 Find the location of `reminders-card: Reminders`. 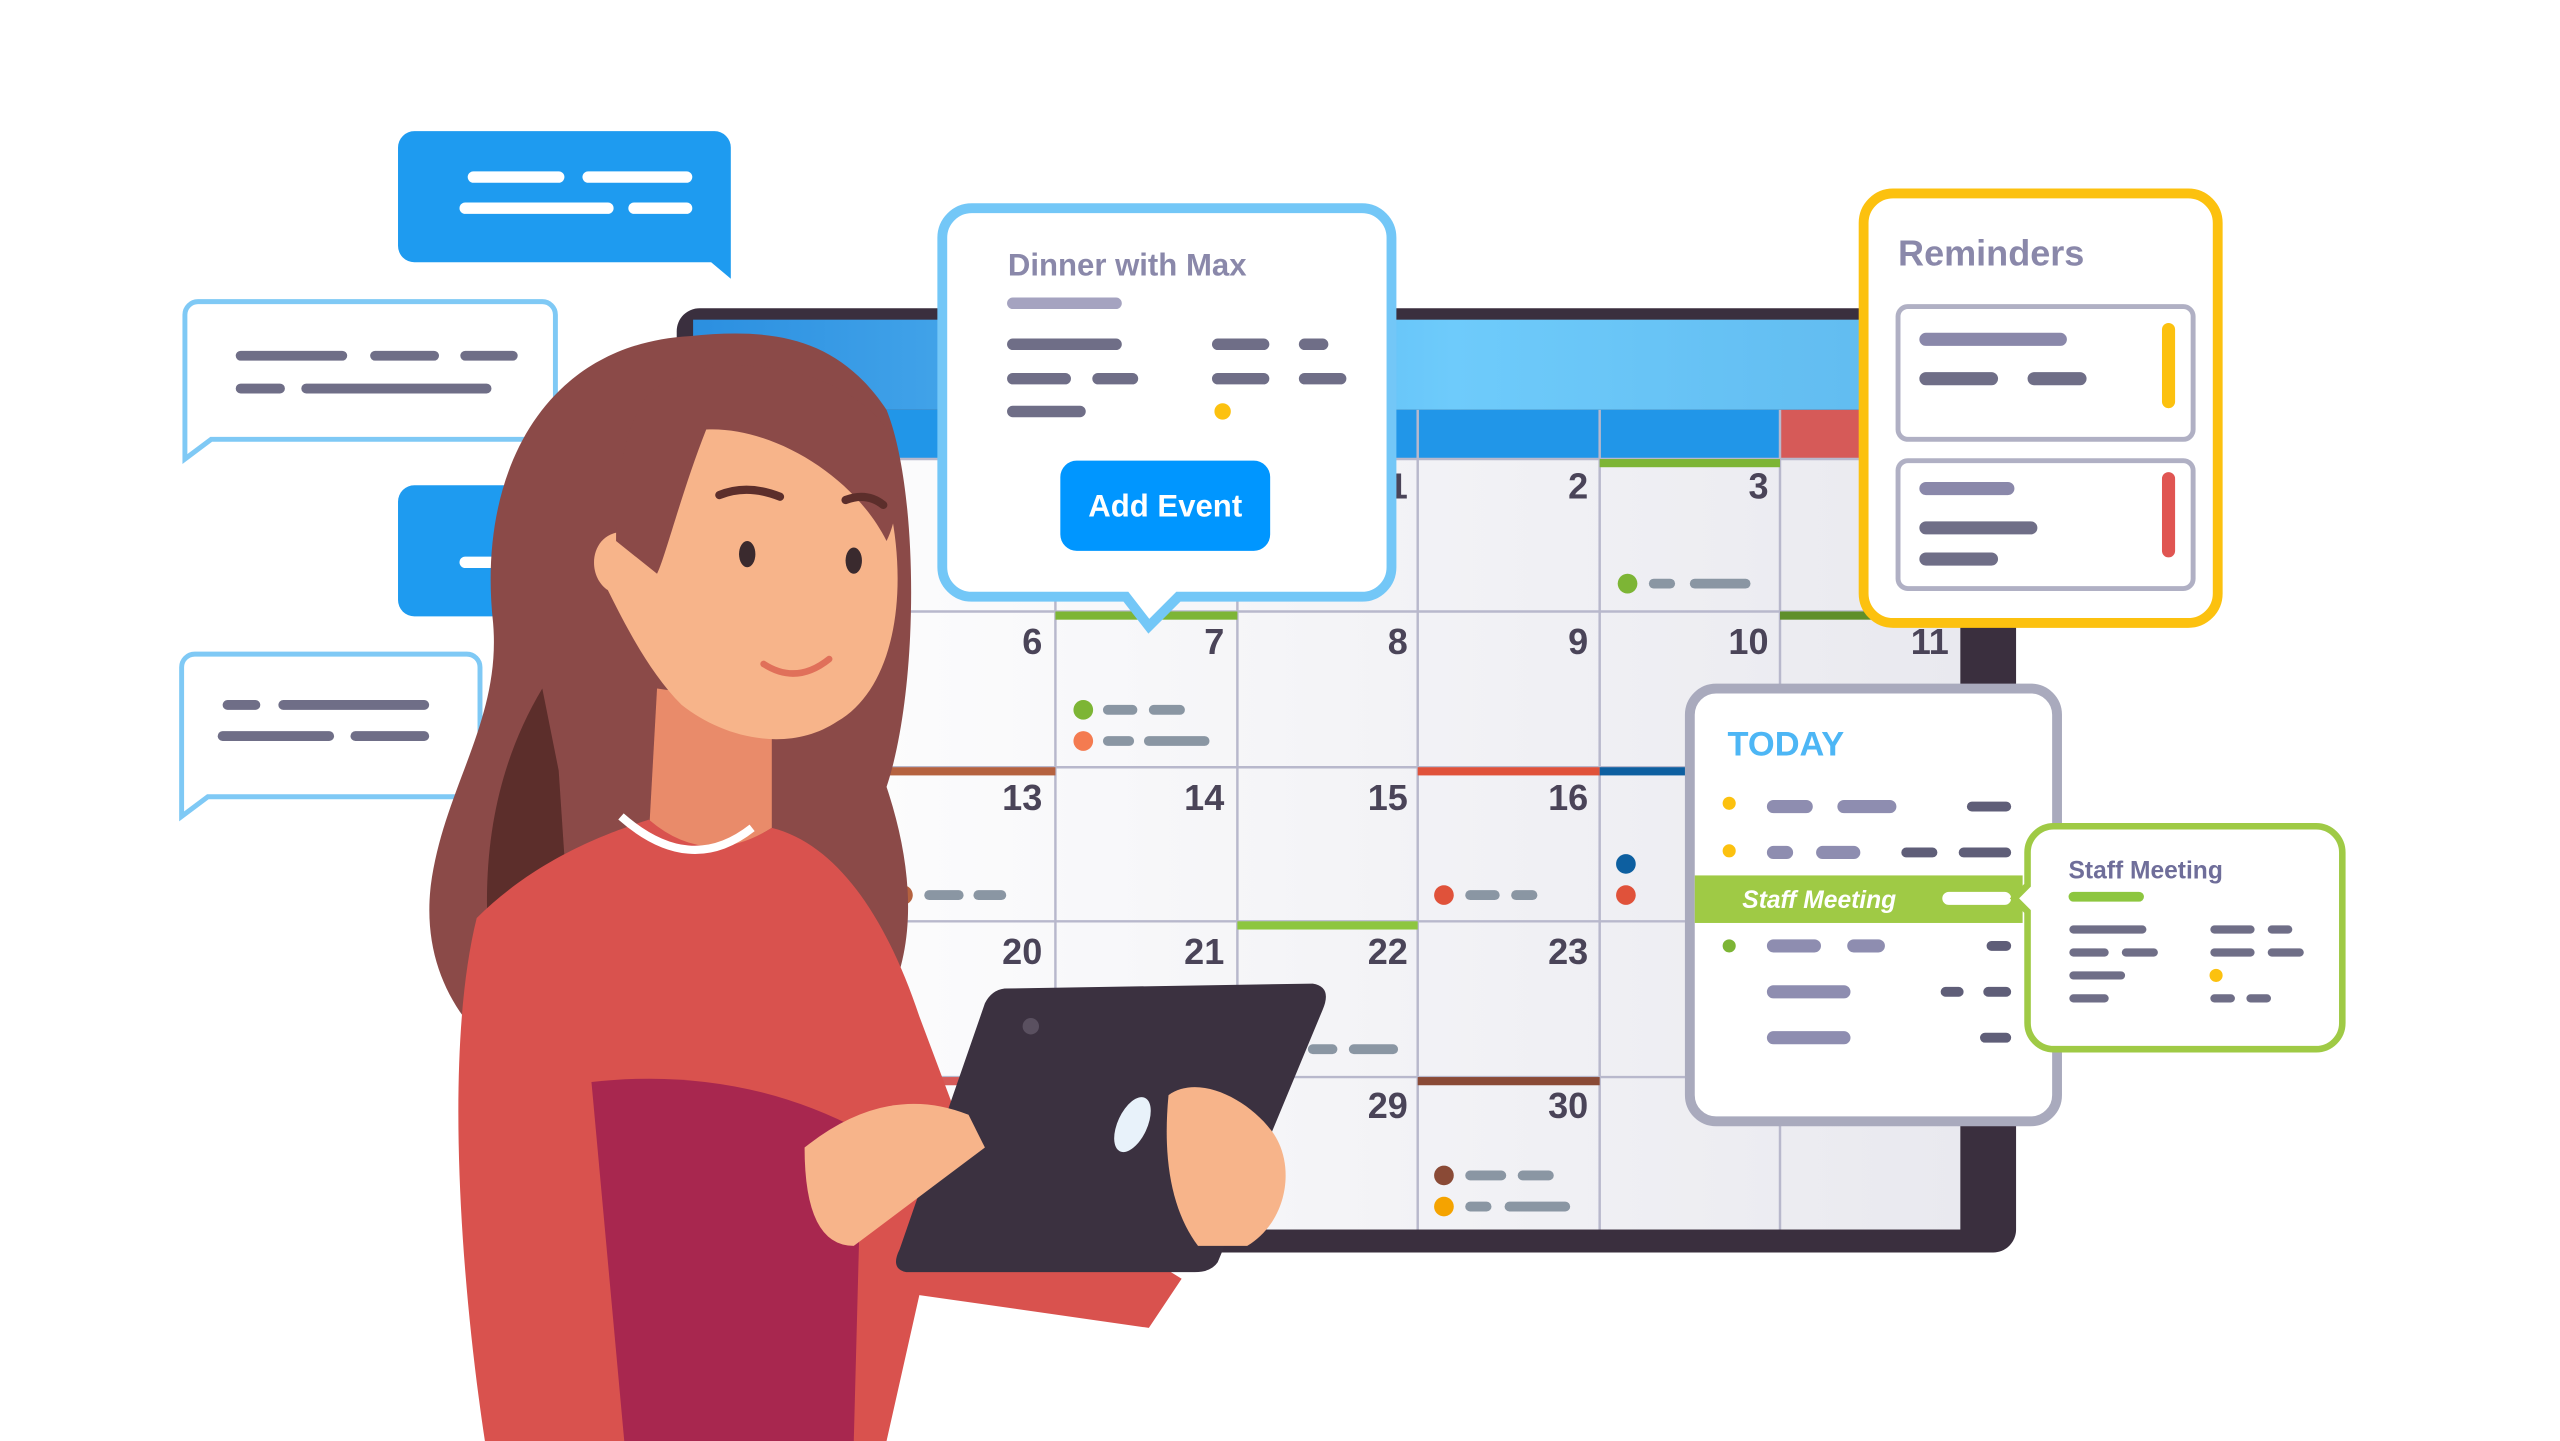

reminders-card: Reminders is located at coordinates (2040, 408).